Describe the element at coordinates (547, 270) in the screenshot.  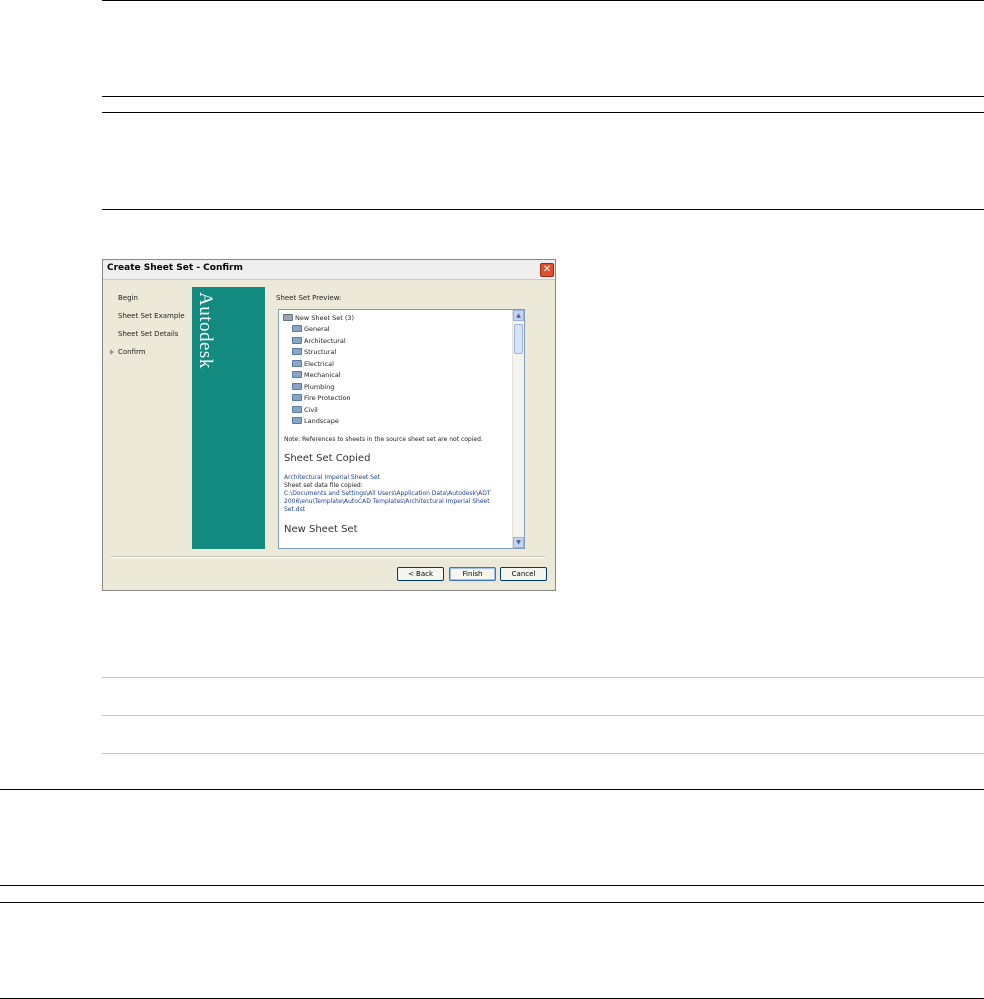
I see `close-icon: ✕` at that location.